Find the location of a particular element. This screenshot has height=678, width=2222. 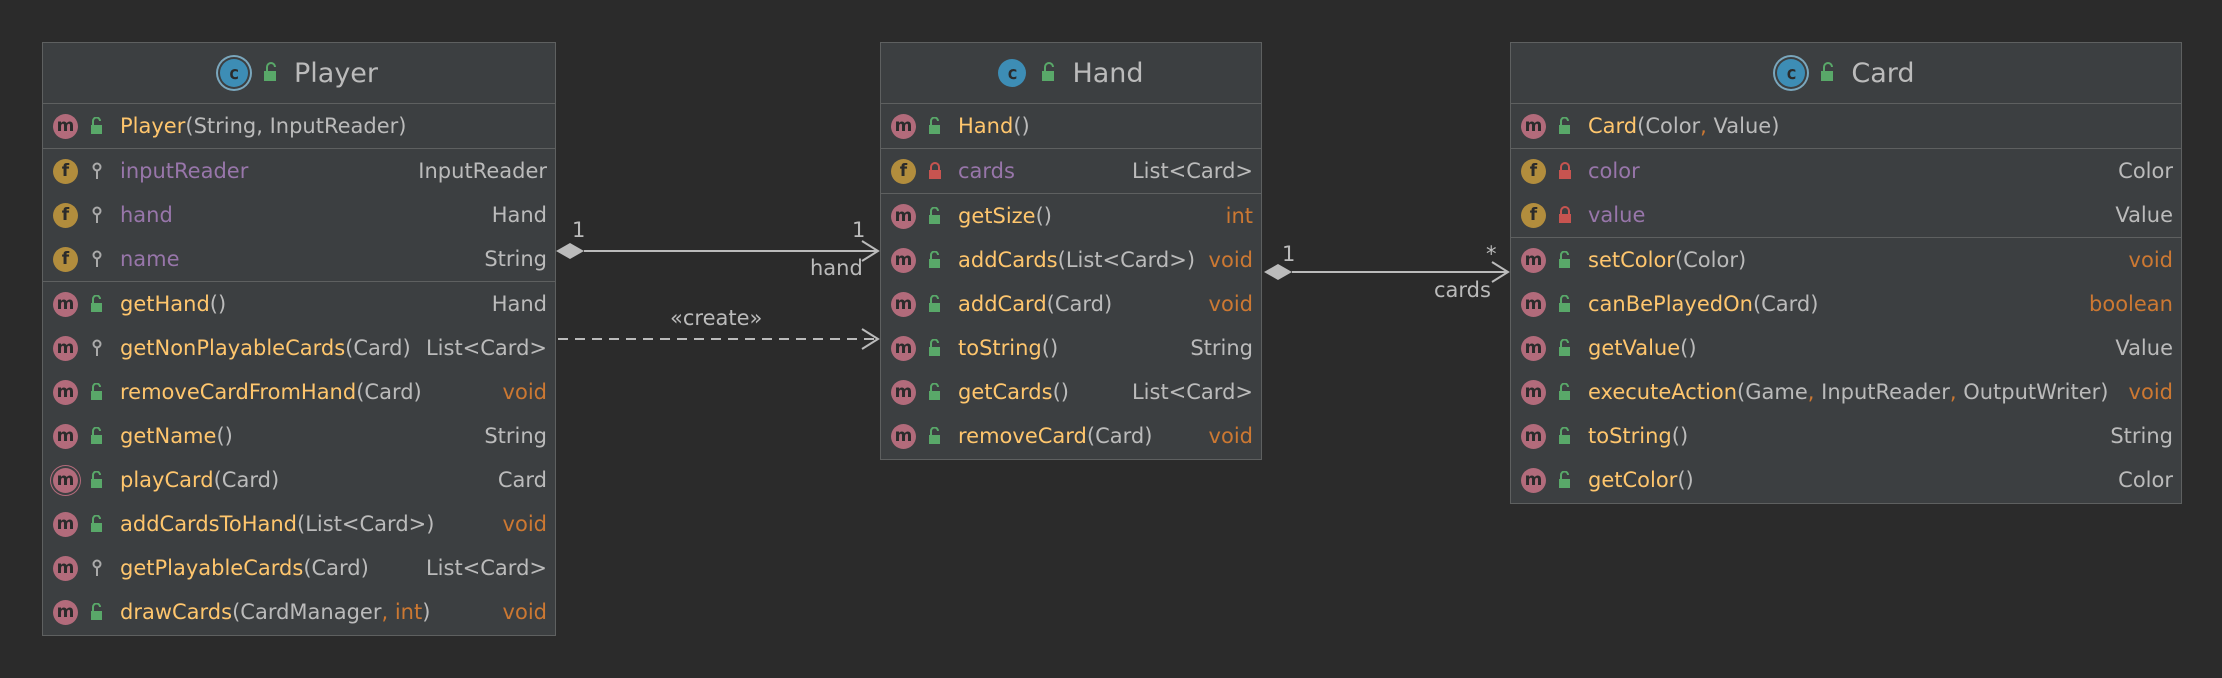

role-label: hand is located at coordinates (836, 268).